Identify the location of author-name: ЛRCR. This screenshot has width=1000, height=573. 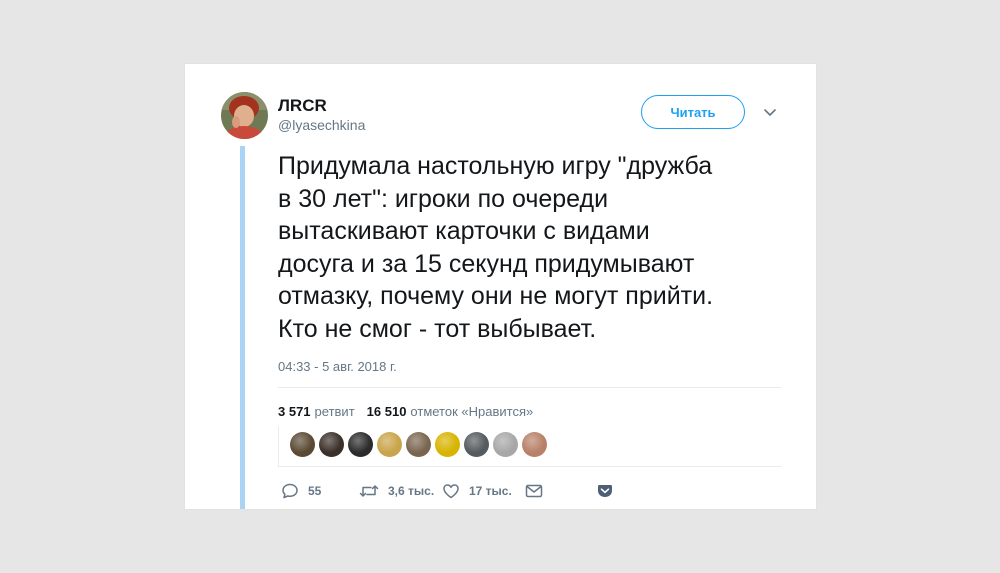
(302, 106).